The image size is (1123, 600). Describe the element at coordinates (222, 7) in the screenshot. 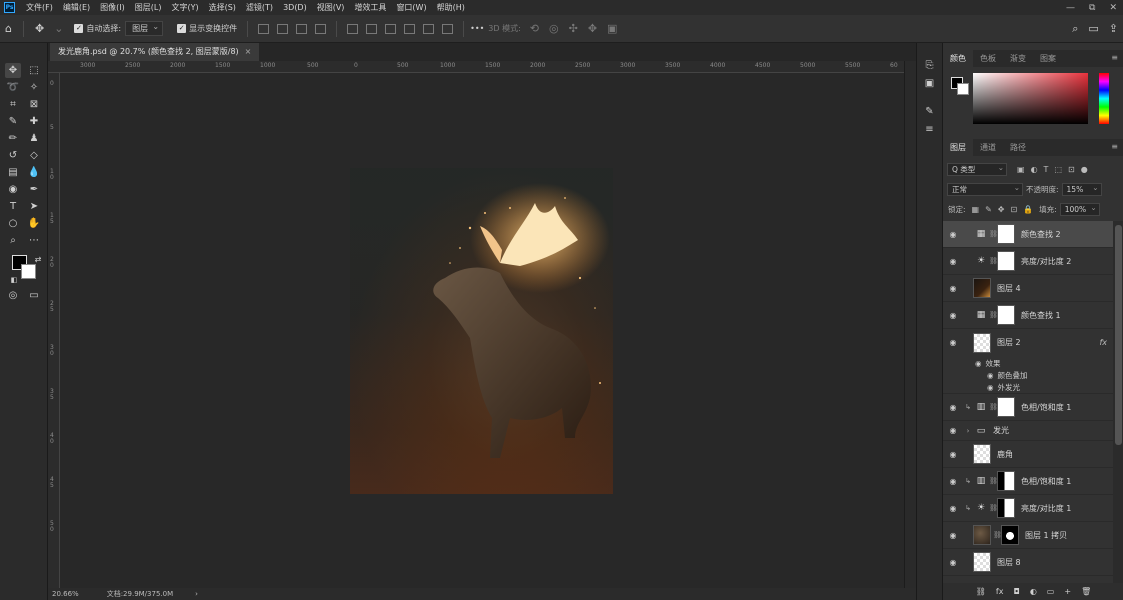

I see `menu-select: 选择(S)` at that location.